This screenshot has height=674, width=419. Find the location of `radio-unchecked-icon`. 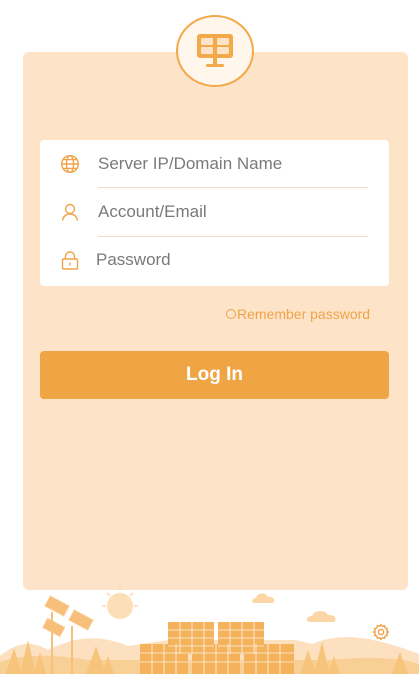

radio-unchecked-icon is located at coordinates (231, 314).